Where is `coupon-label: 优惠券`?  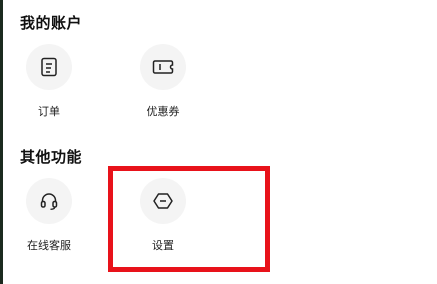
coupon-label: 优惠券 is located at coordinates (163, 111).